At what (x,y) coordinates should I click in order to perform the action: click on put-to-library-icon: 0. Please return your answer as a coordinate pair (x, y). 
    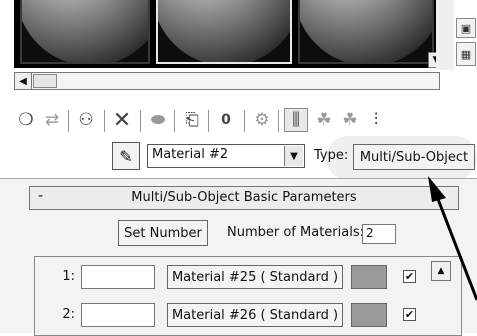
    Looking at the image, I should click on (226, 120).